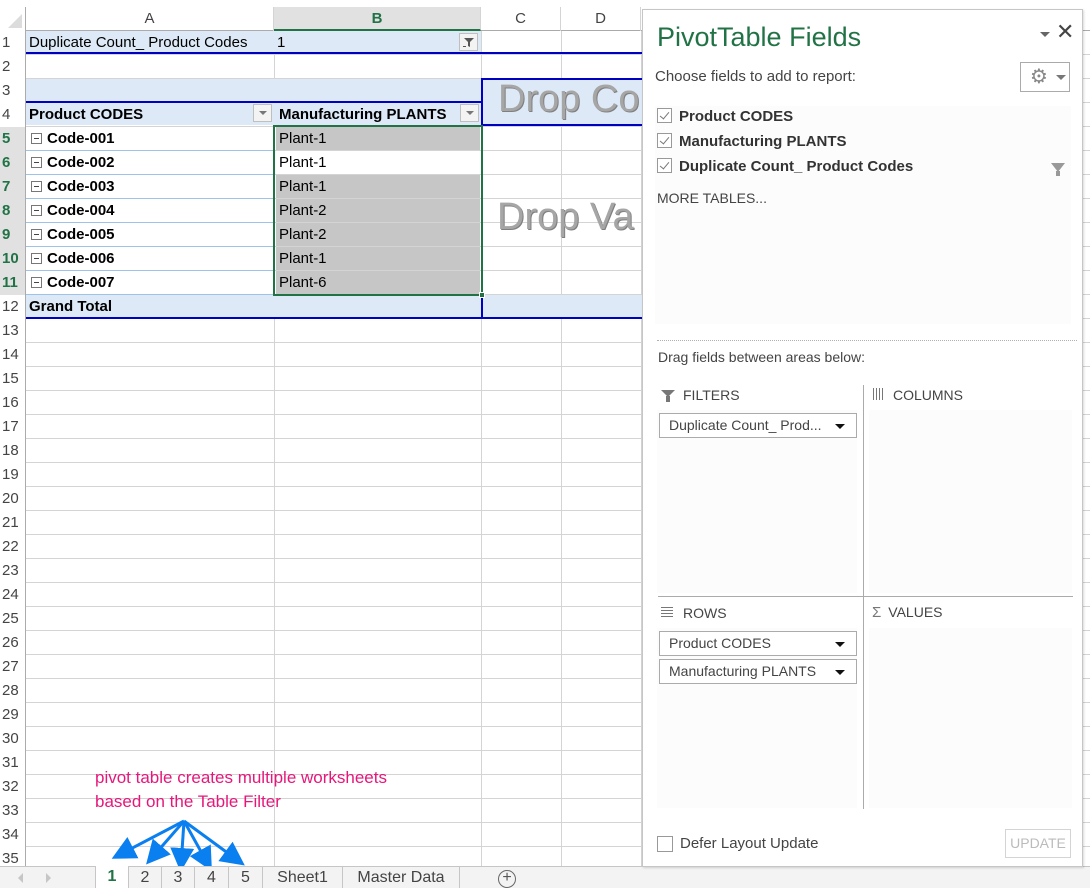 This screenshot has height=888, width=1090. What do you see at coordinates (667, 612) in the screenshot?
I see `rows-icon` at bounding box center [667, 612].